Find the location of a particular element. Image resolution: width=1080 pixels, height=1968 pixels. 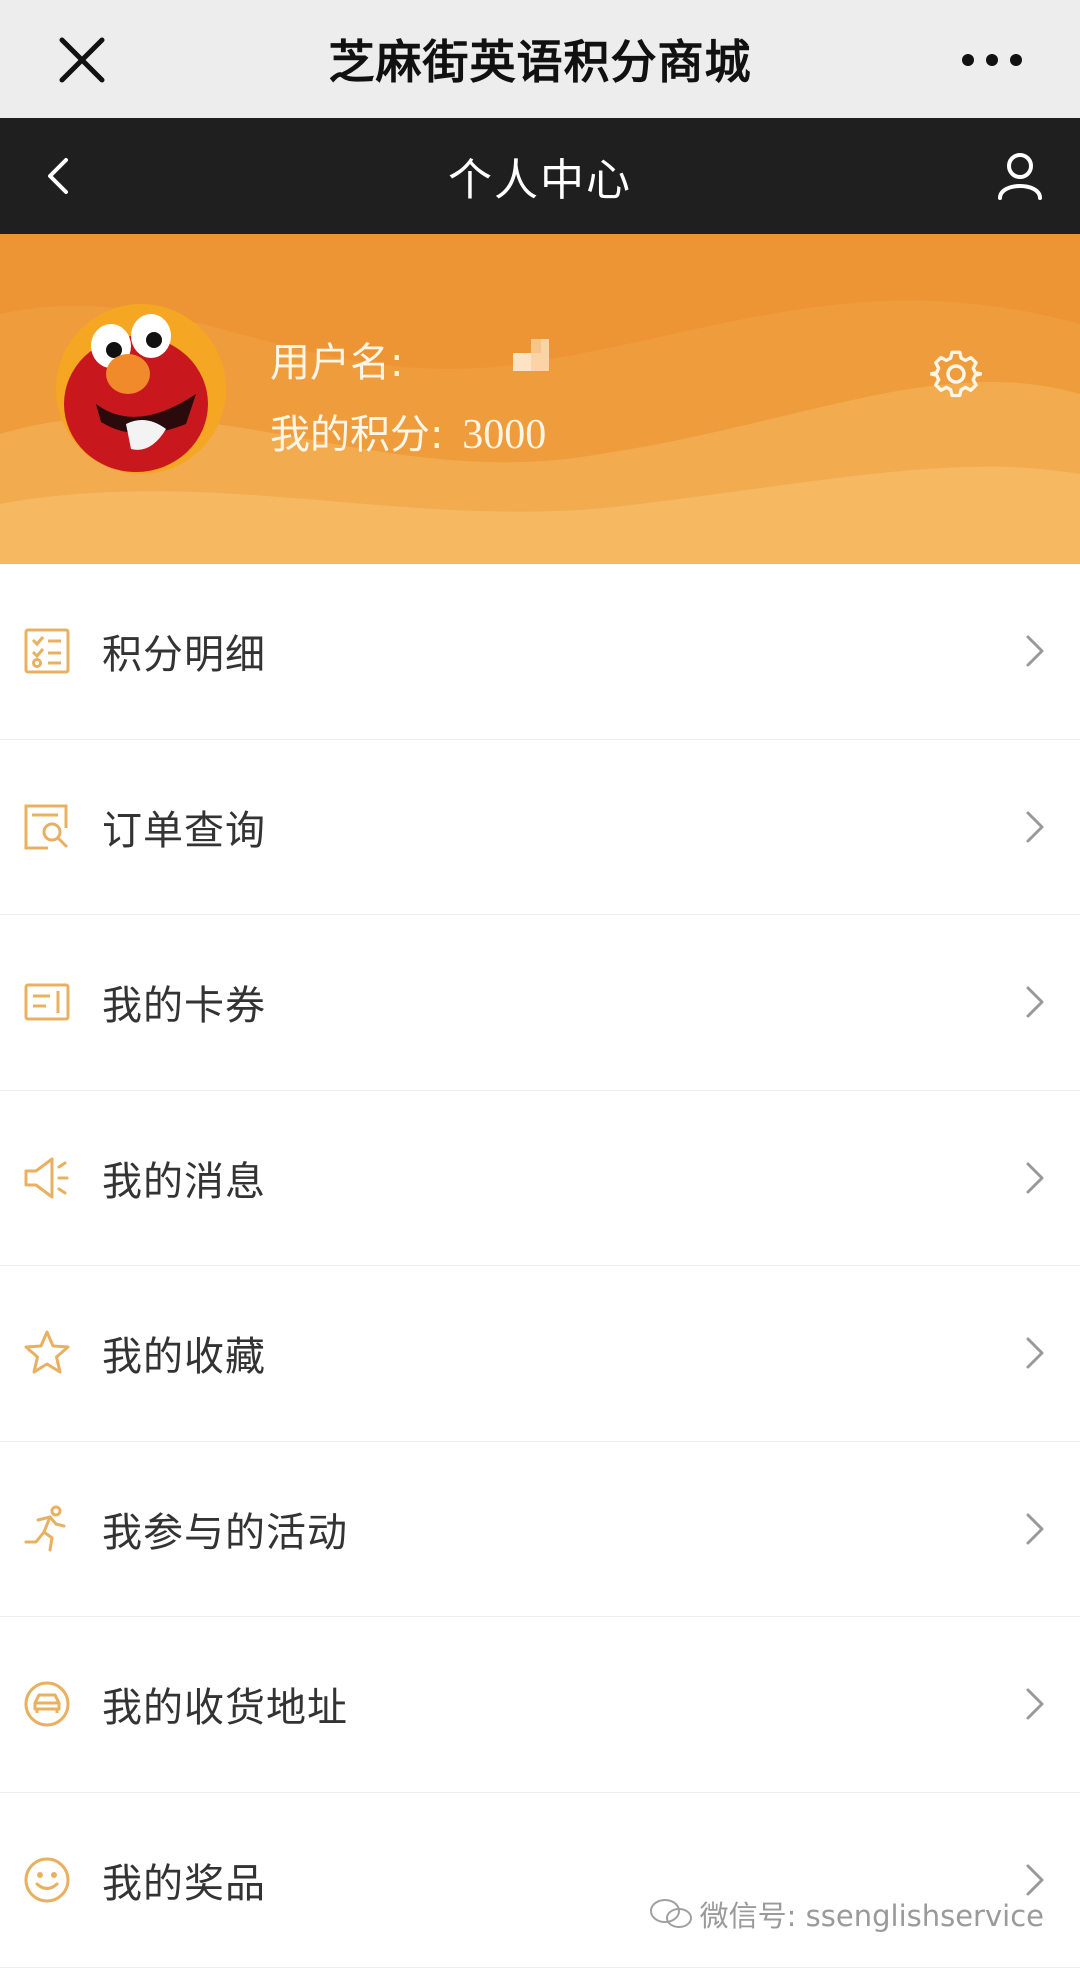

nav-bar: 个人中心 is located at coordinates (540, 176).